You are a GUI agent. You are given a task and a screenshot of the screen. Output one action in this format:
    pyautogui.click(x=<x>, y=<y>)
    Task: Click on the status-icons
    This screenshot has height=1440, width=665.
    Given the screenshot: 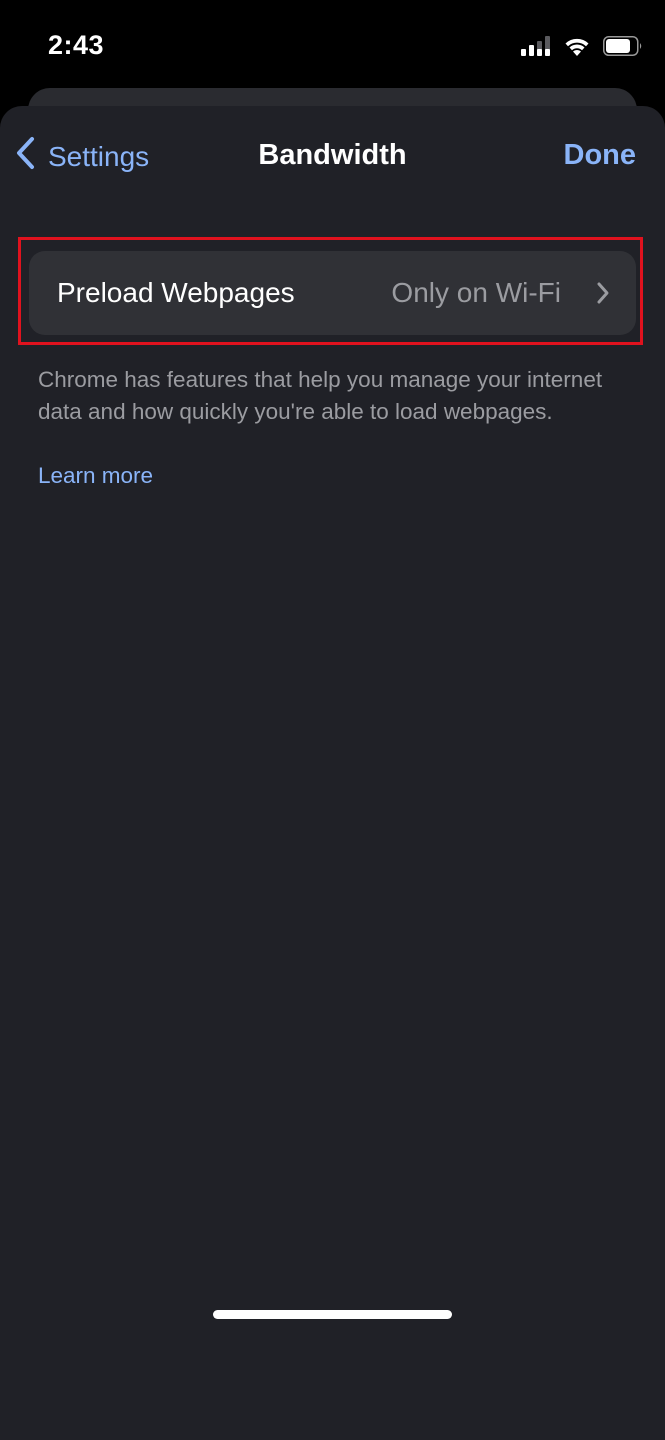 What is the action you would take?
    pyautogui.click(x=582, y=48)
    